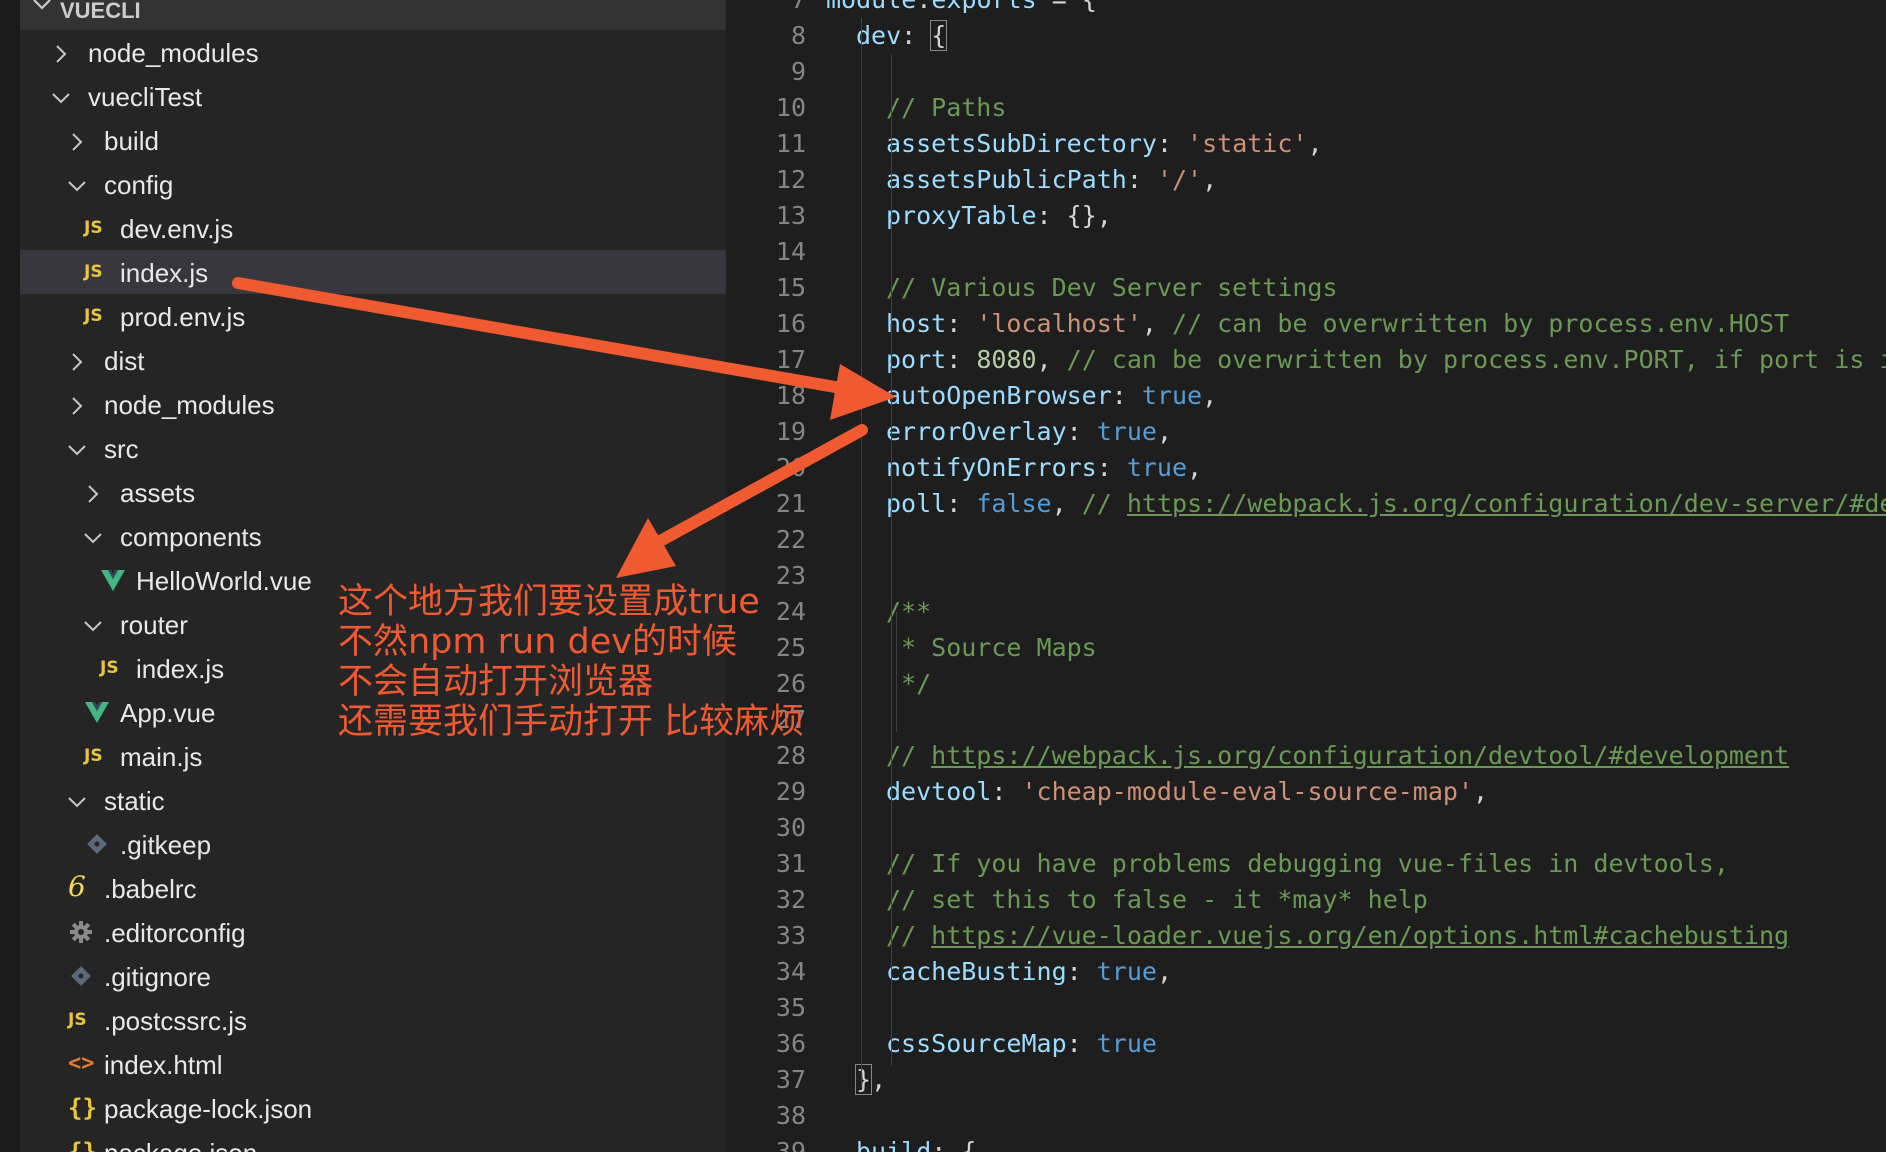 Image resolution: width=1886 pixels, height=1152 pixels. What do you see at coordinates (564, 427) in the screenshot?
I see `annotation-arrows` at bounding box center [564, 427].